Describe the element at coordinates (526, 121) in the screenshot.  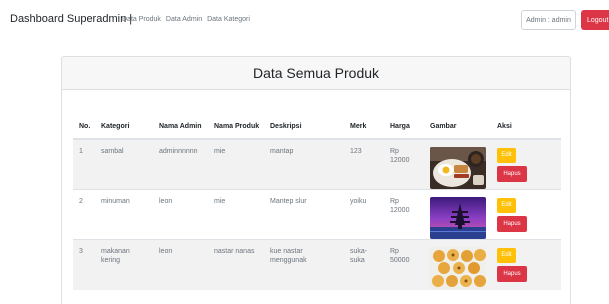
I see `column-header-aksi: Aksi` at that location.